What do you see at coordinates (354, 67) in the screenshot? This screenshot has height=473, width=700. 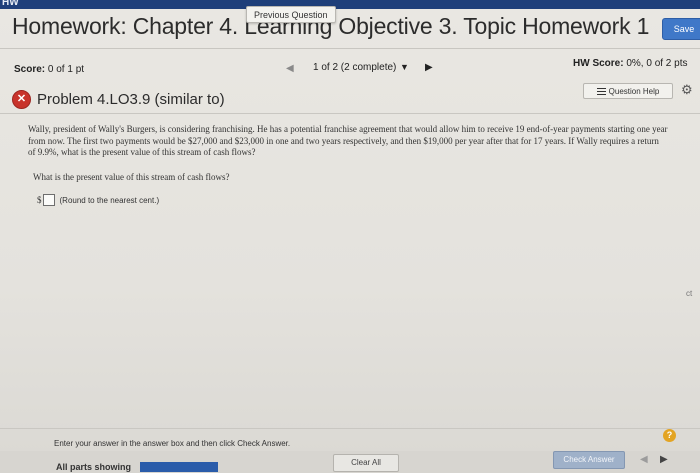 I see `question-counter: 1 of 2 (2 complete)` at bounding box center [354, 67].